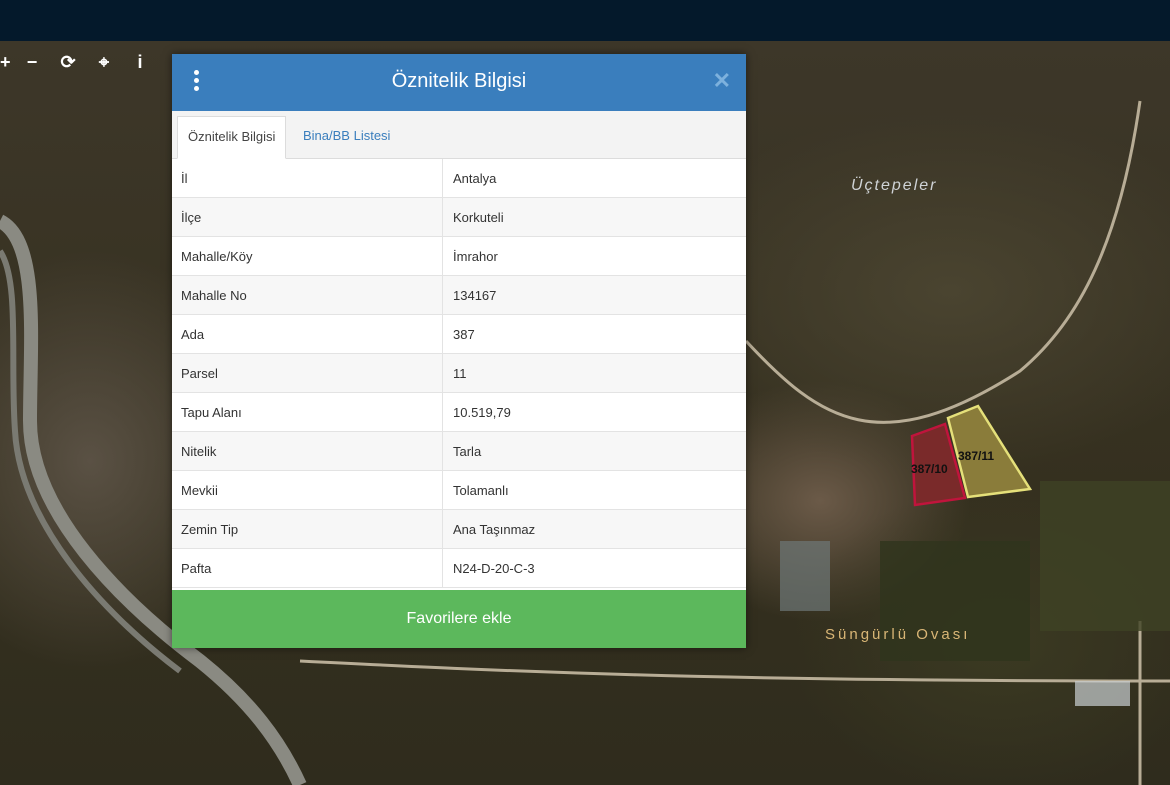  I want to click on map-toolbar: + − ⟳ ⌖ i, so click(79, 62).